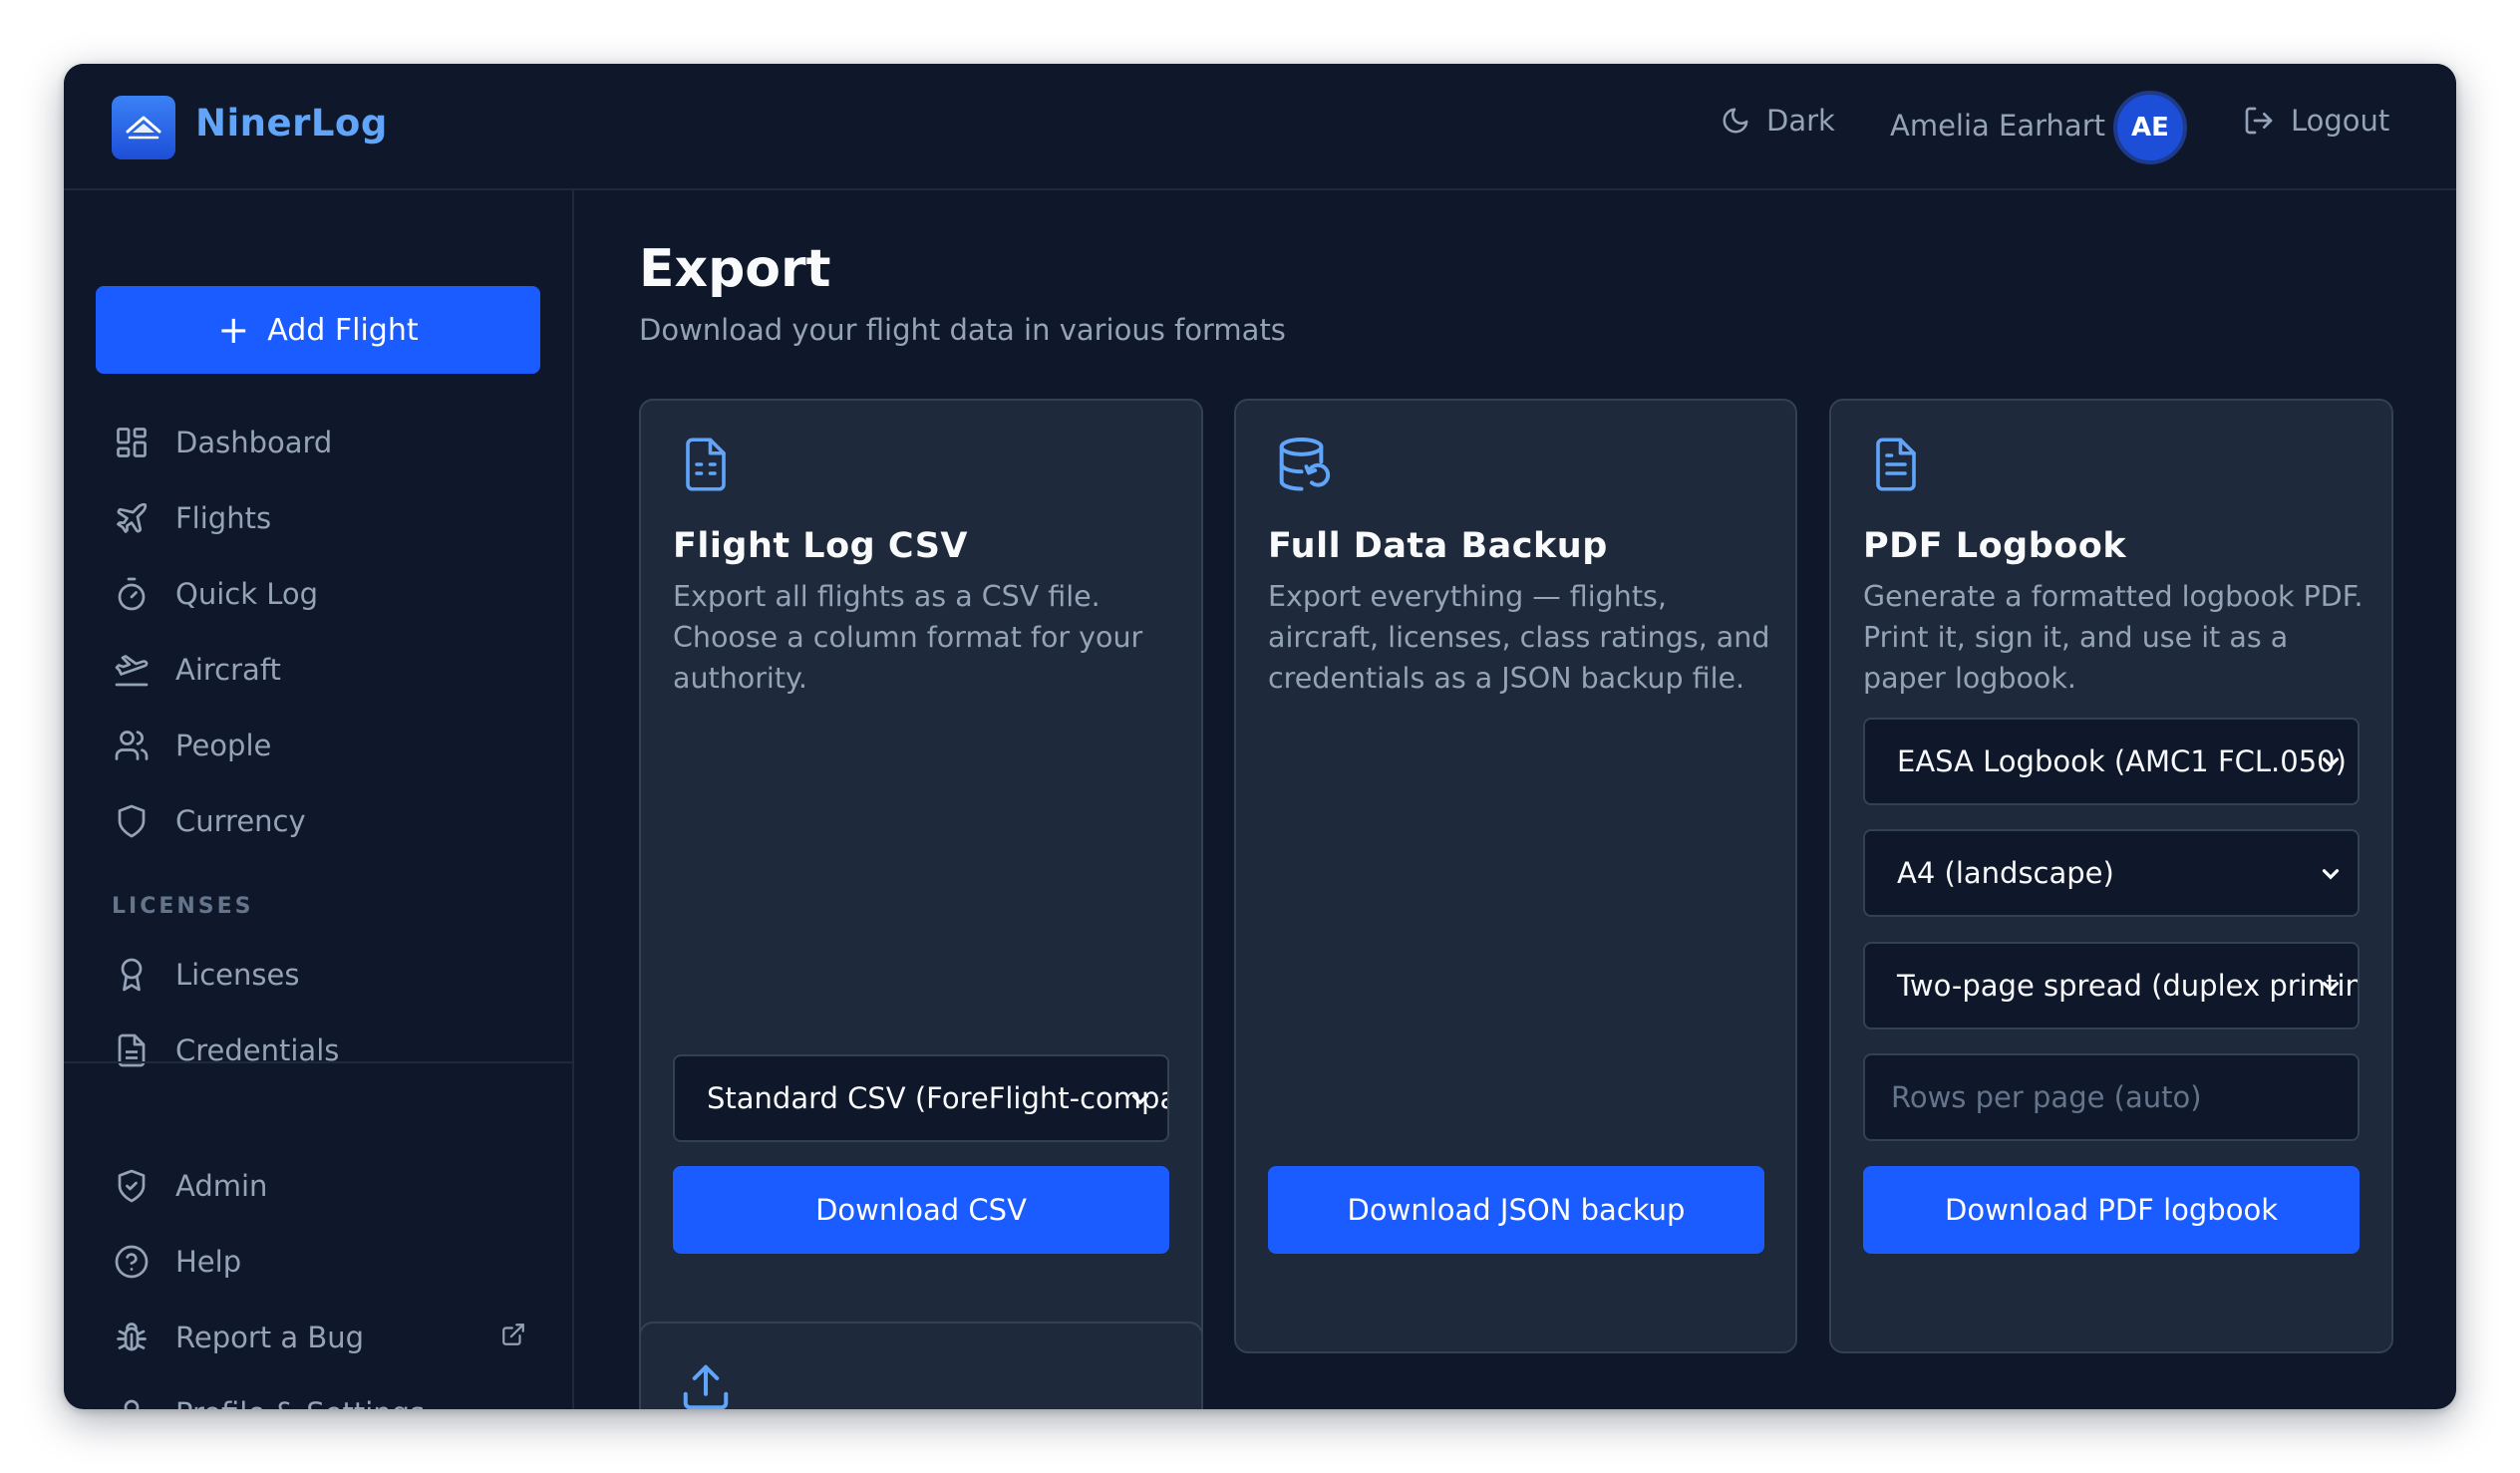 The image size is (2520, 1473). What do you see at coordinates (1995, 546) in the screenshot?
I see `card-title: PDF Logbook` at bounding box center [1995, 546].